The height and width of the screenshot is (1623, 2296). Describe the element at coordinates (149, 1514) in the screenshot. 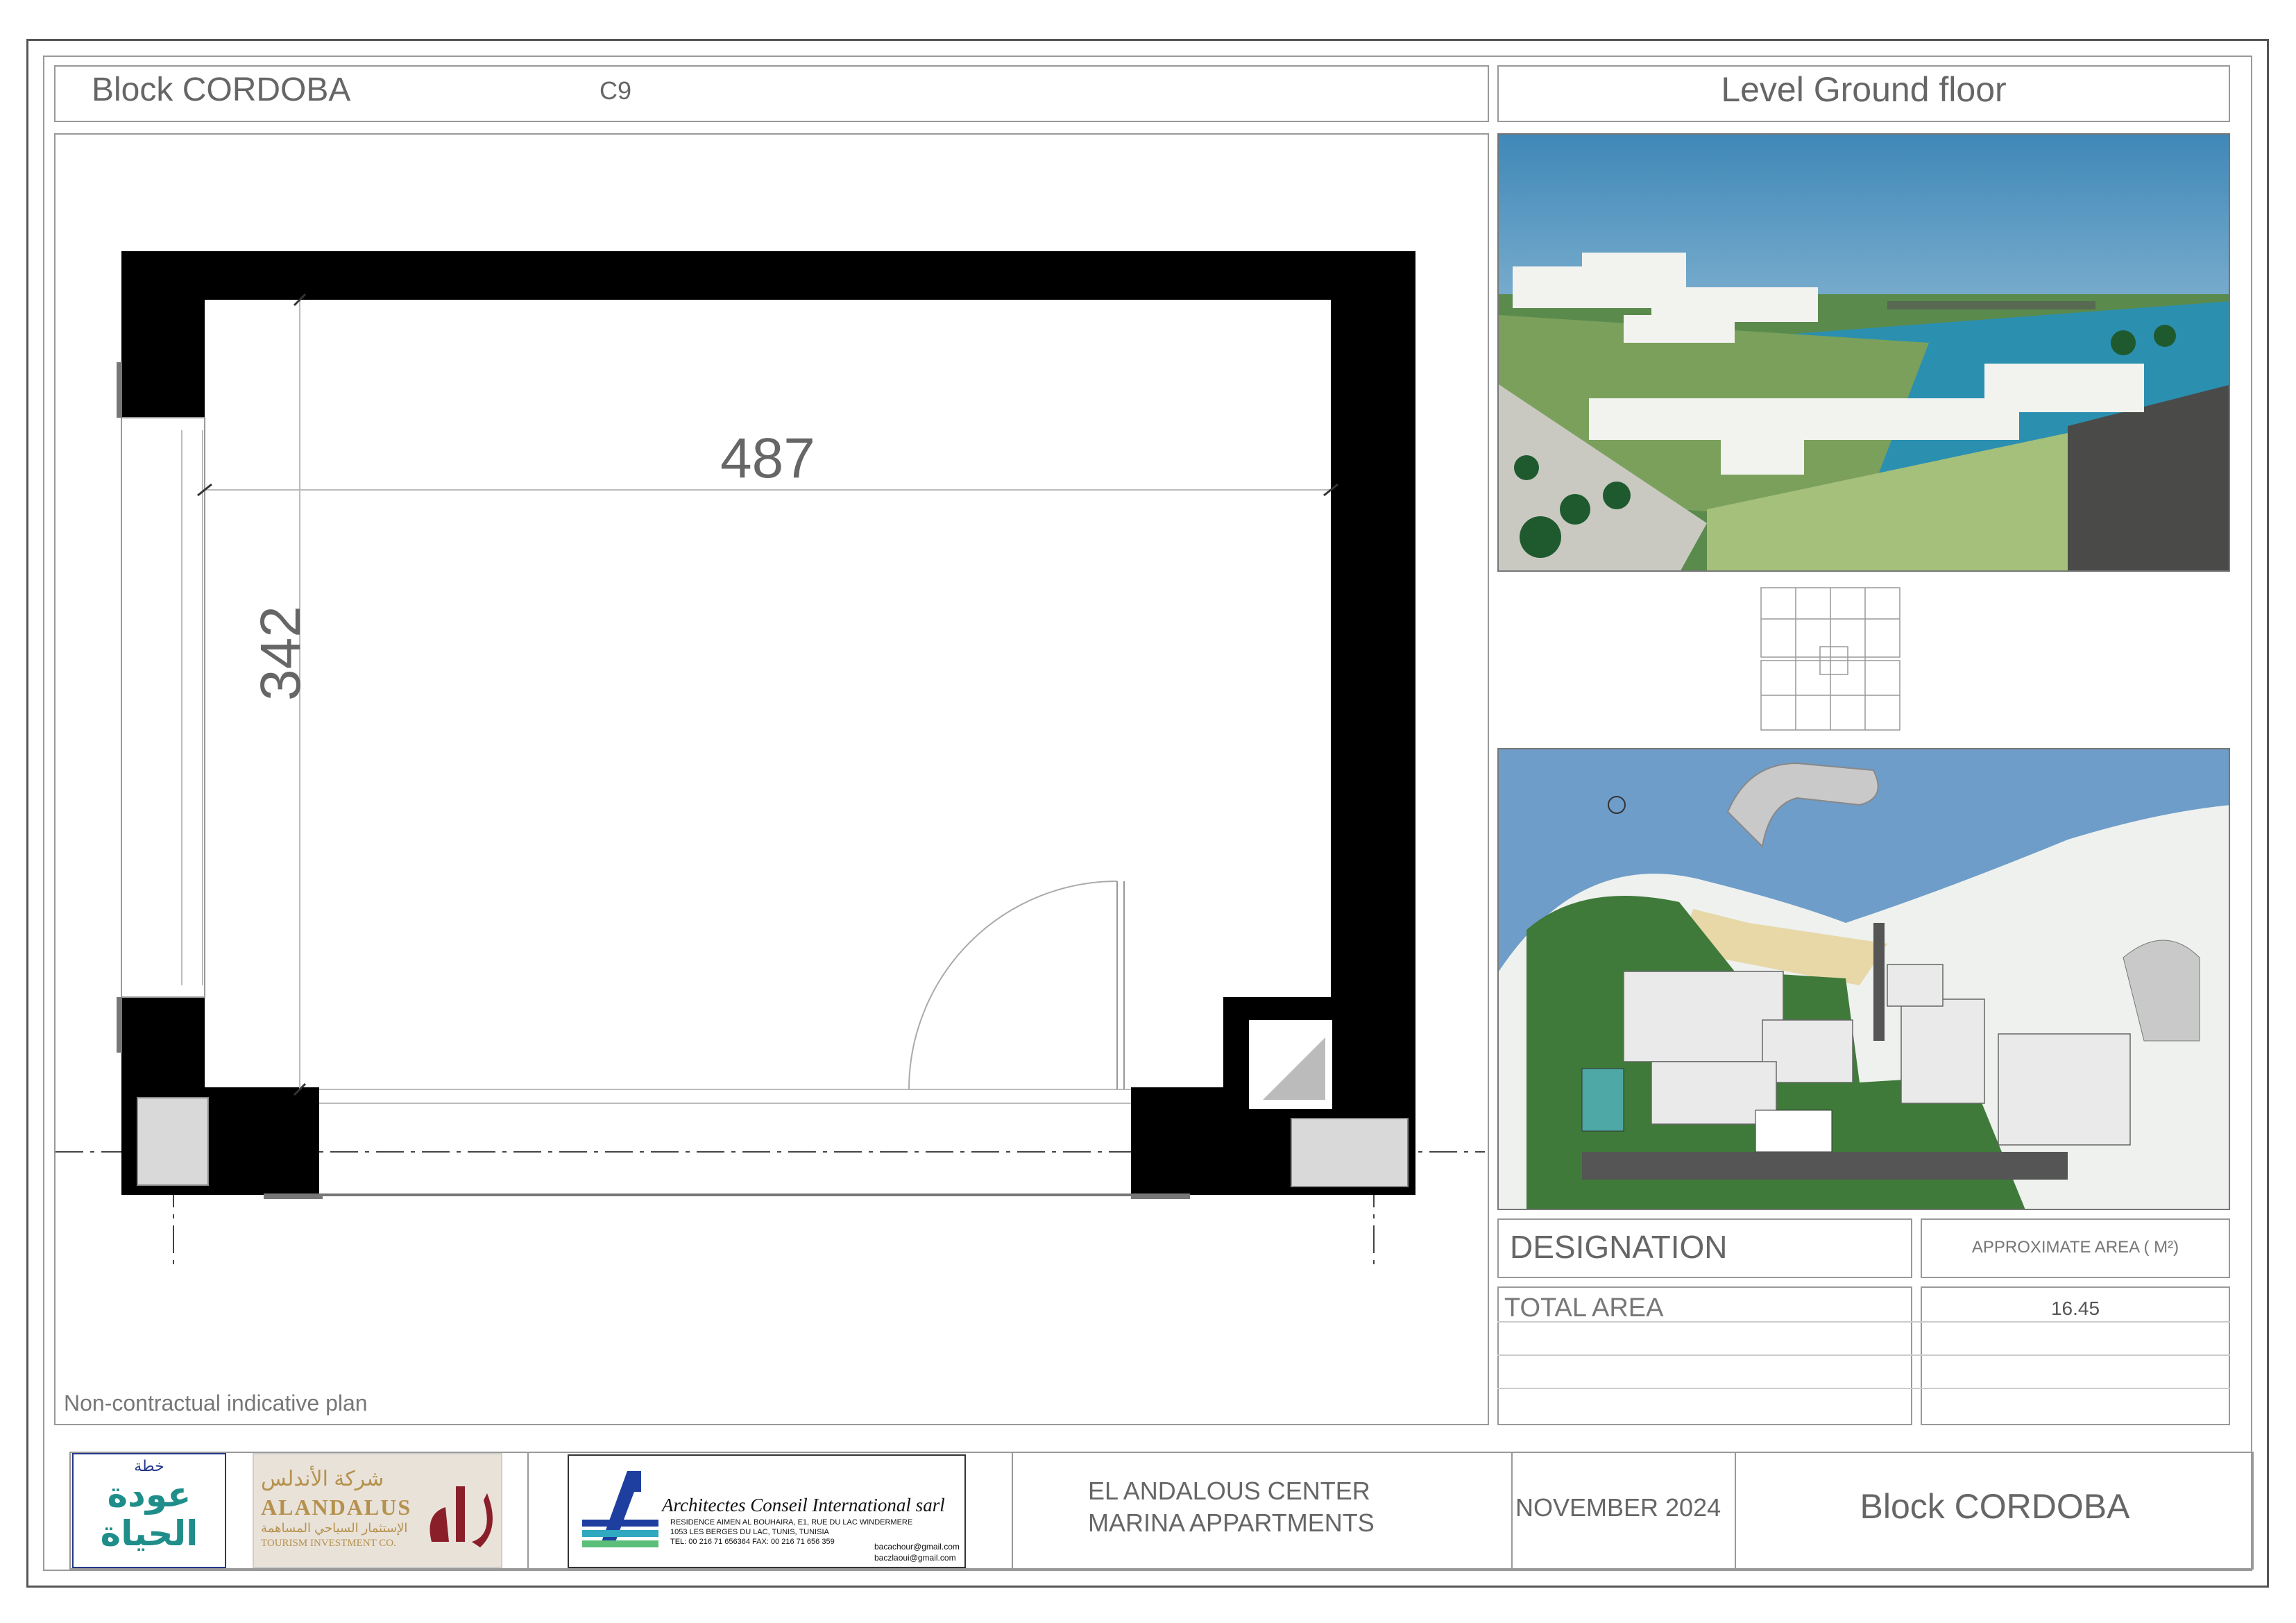

I see `logo1-text: عودة الحياة` at that location.